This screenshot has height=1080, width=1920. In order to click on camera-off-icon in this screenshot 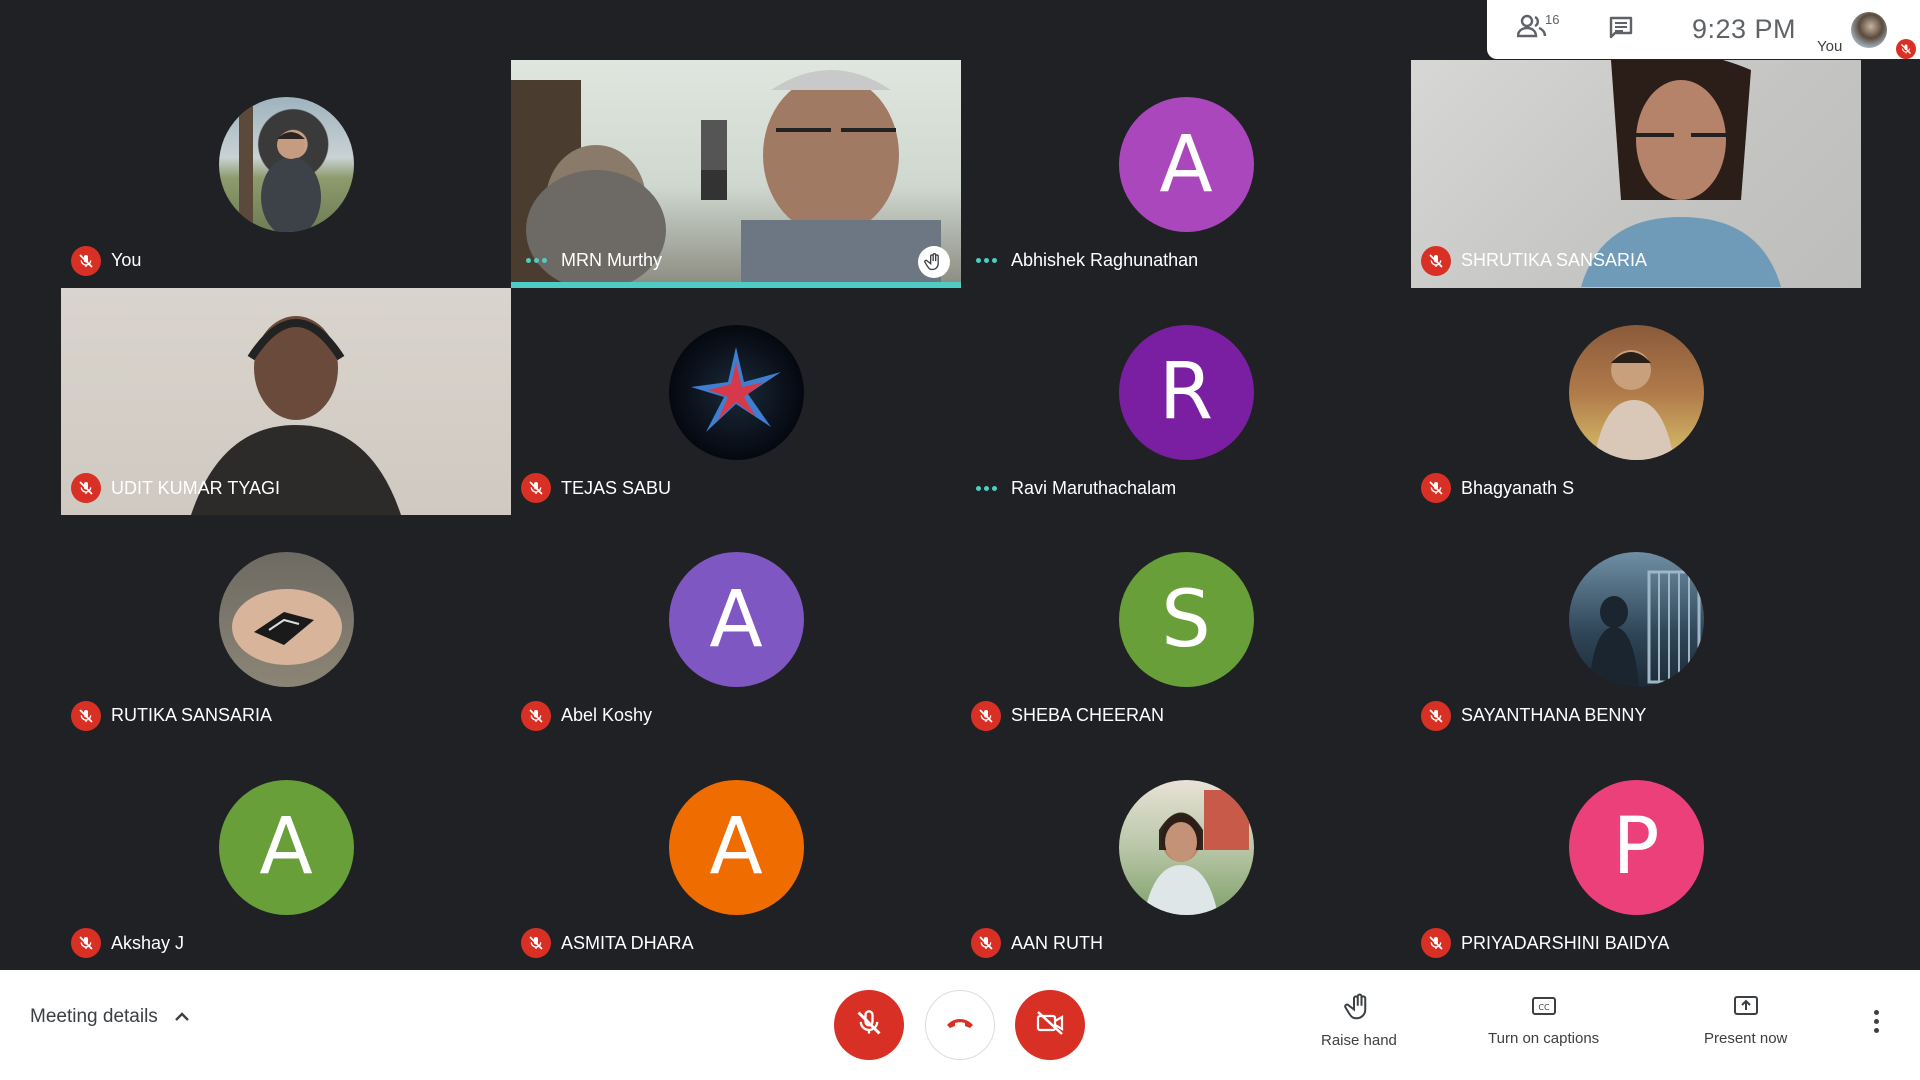, I will do `click(1050, 1025)`.